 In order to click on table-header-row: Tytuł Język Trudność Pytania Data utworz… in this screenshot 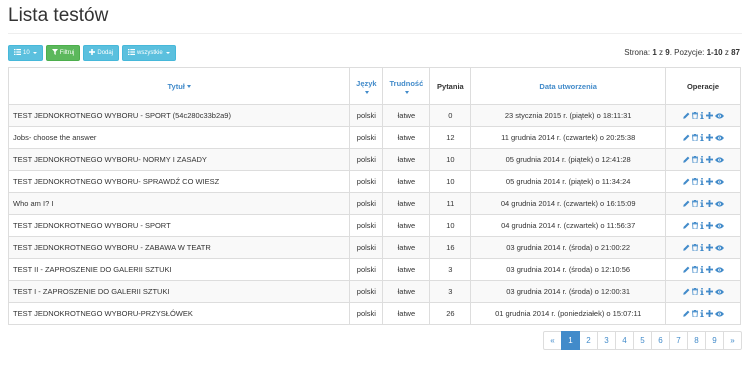, I will do `click(374, 86)`.